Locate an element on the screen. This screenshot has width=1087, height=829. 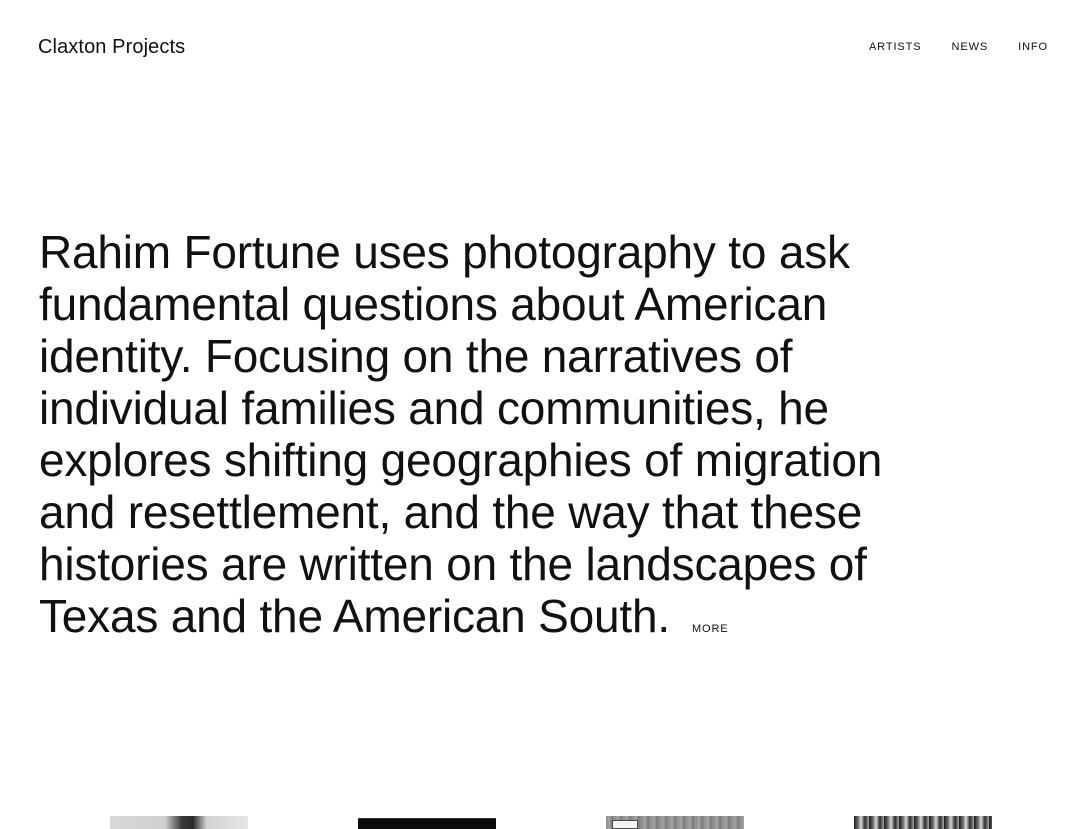
thumbnail-detail is located at coordinates (625, 824).